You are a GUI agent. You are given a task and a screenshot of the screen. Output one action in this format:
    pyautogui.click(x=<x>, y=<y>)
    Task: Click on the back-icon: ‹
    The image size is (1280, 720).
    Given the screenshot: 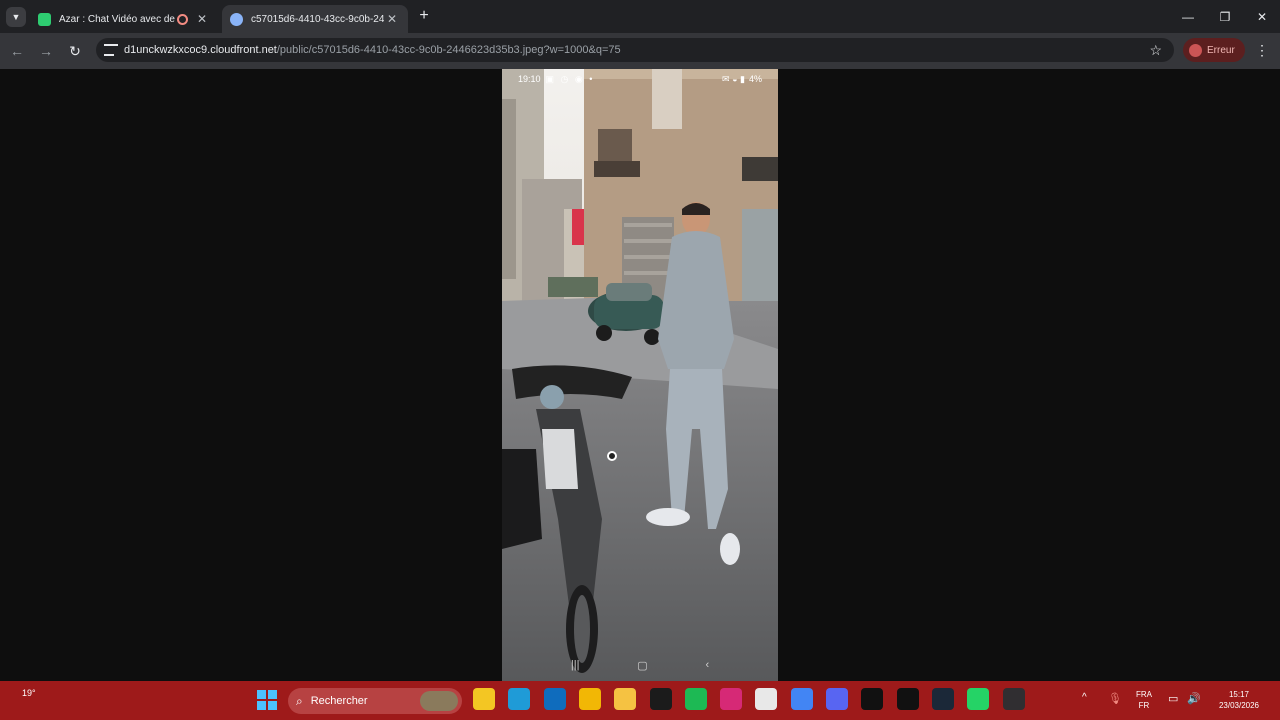 What is the action you would take?
    pyautogui.click(x=707, y=665)
    